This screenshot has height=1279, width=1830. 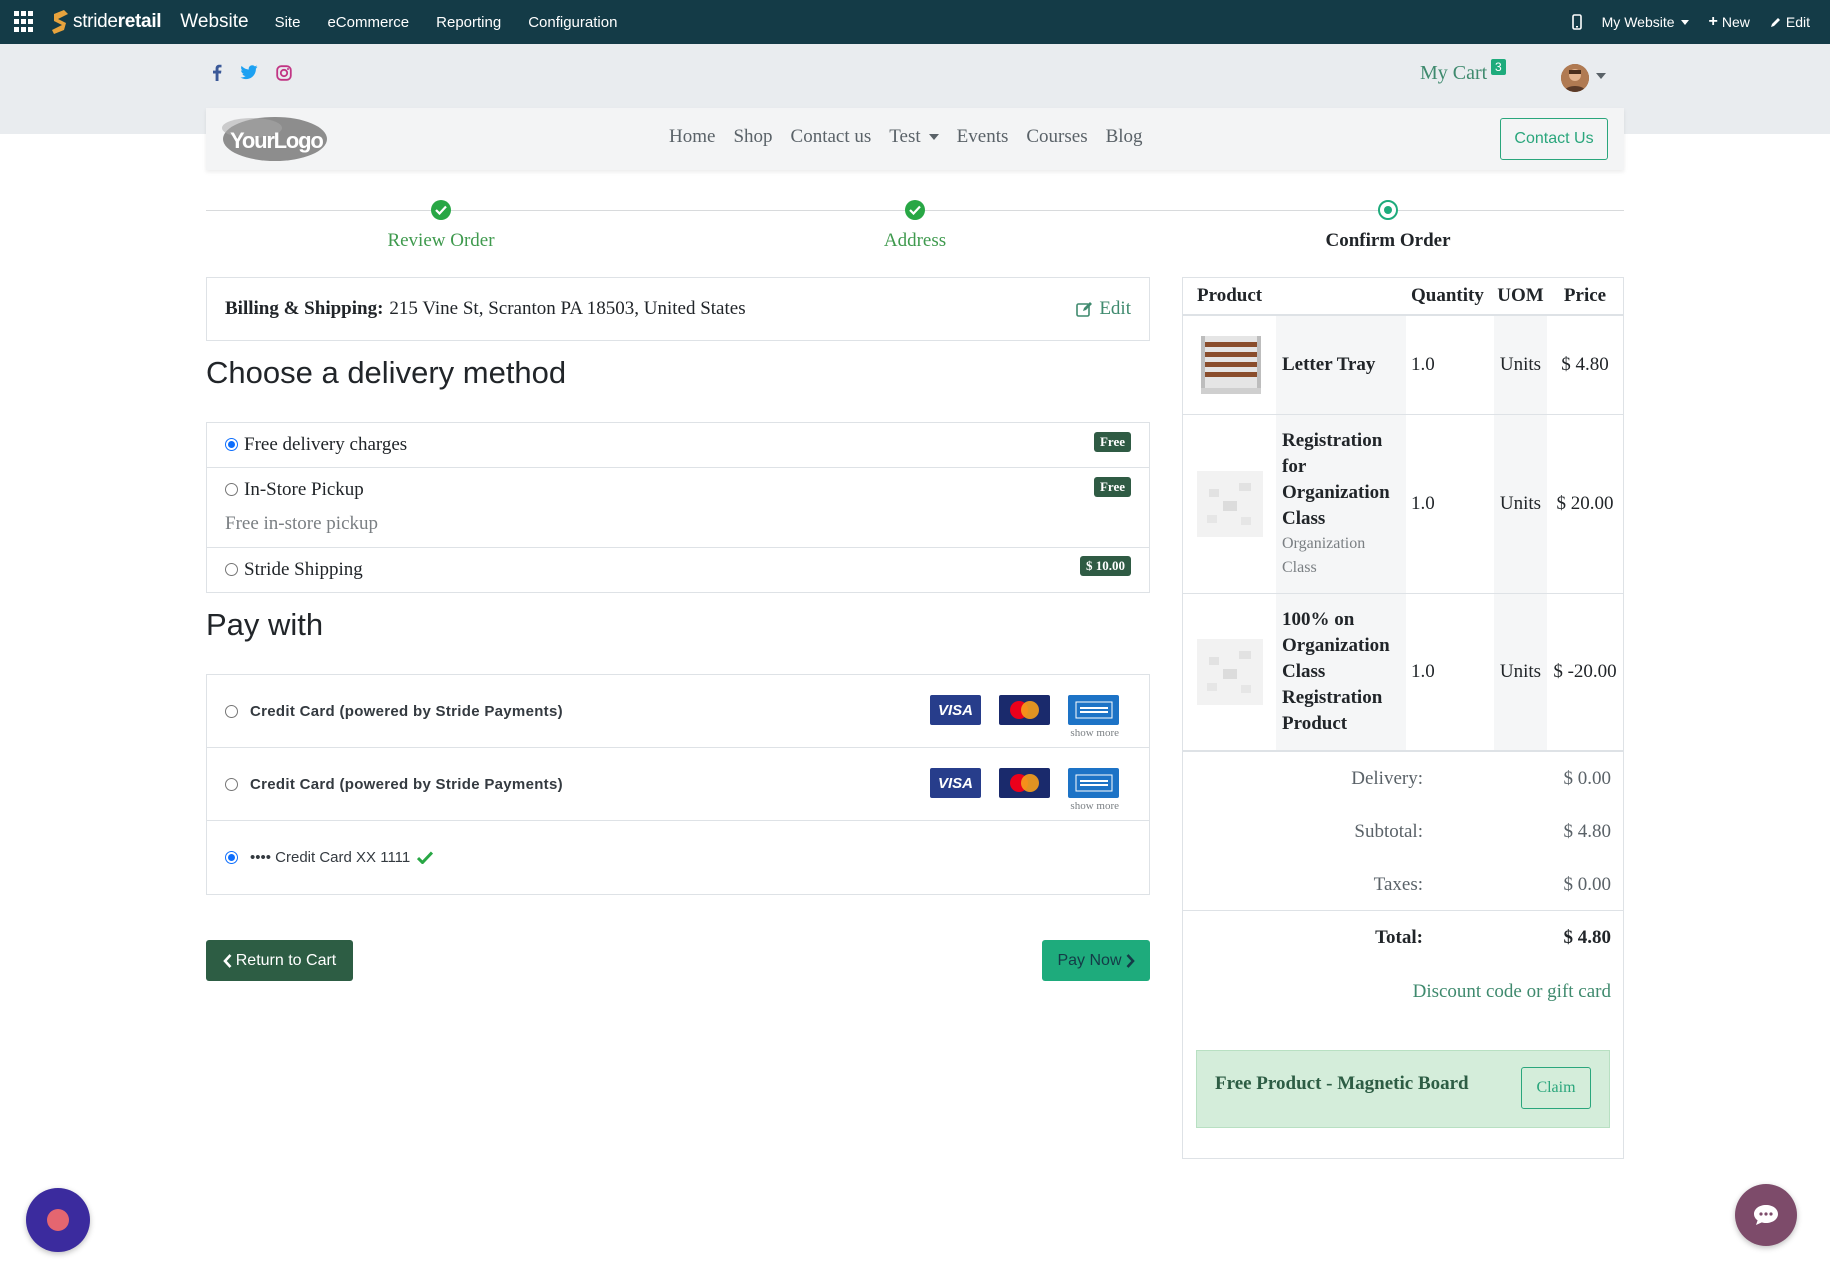 I want to click on nav-courses: Courses, so click(x=1056, y=137).